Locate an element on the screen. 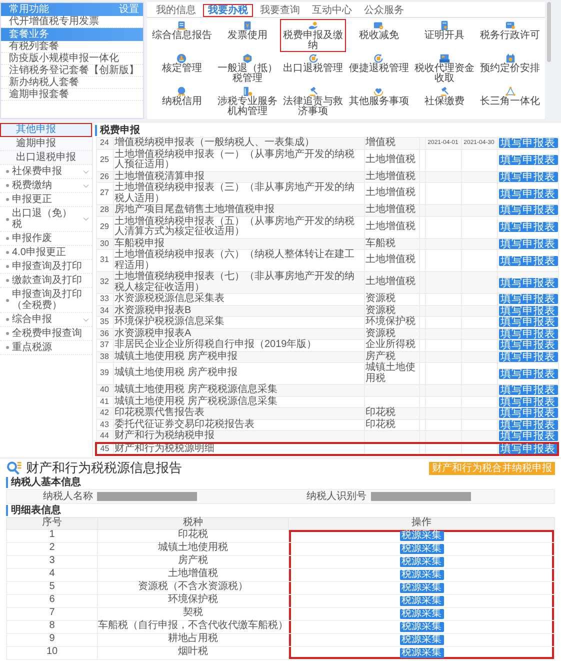 The height and width of the screenshot is (661, 561). menu-item: 出口退税申报 is located at coordinates (46, 158).